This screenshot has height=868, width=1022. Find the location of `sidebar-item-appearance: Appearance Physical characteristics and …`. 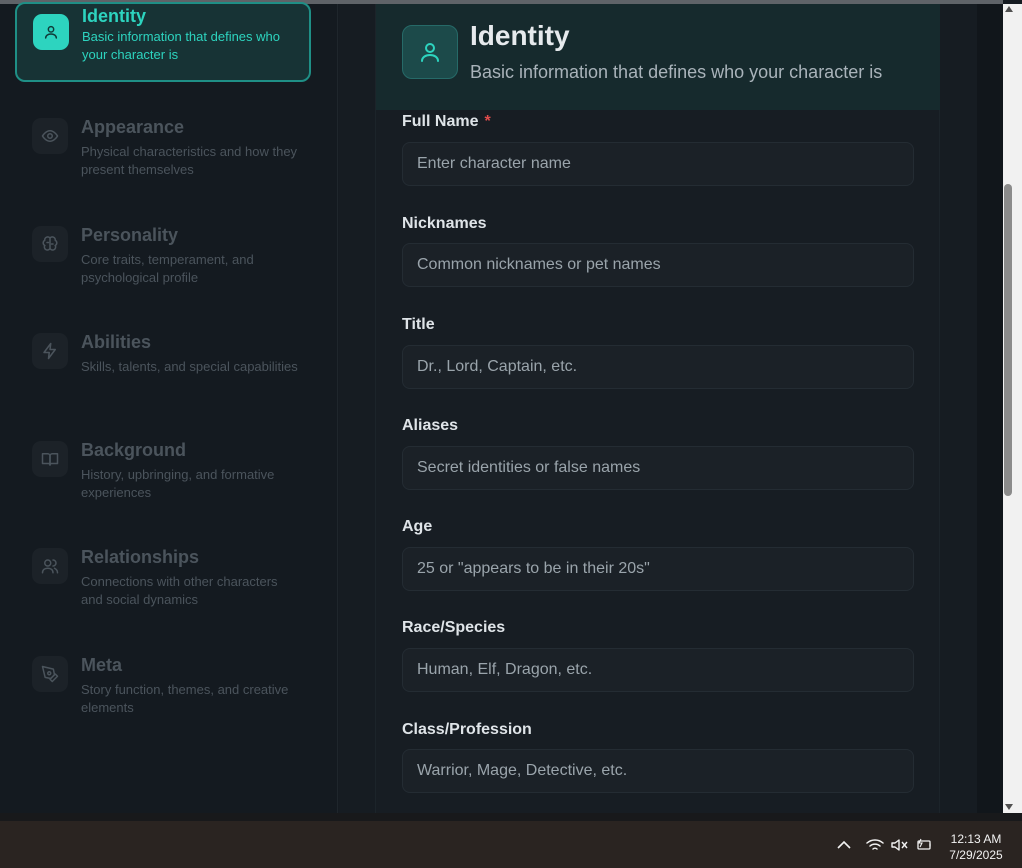

sidebar-item-appearance: Appearance Physical characteristics and … is located at coordinates (163, 148).